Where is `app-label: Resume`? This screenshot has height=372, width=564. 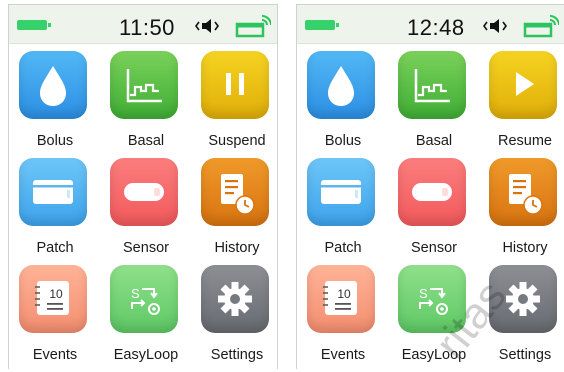 app-label: Resume is located at coordinates (525, 141).